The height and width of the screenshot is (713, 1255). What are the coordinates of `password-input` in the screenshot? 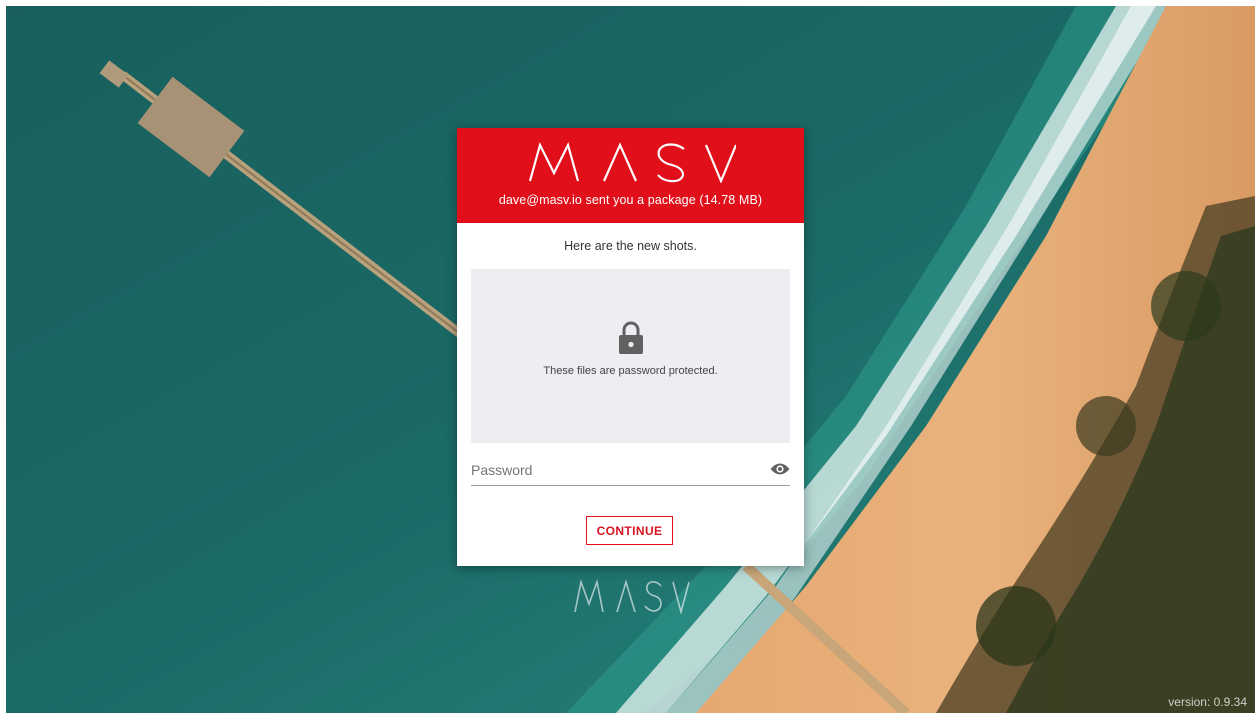 It's located at (611, 470).